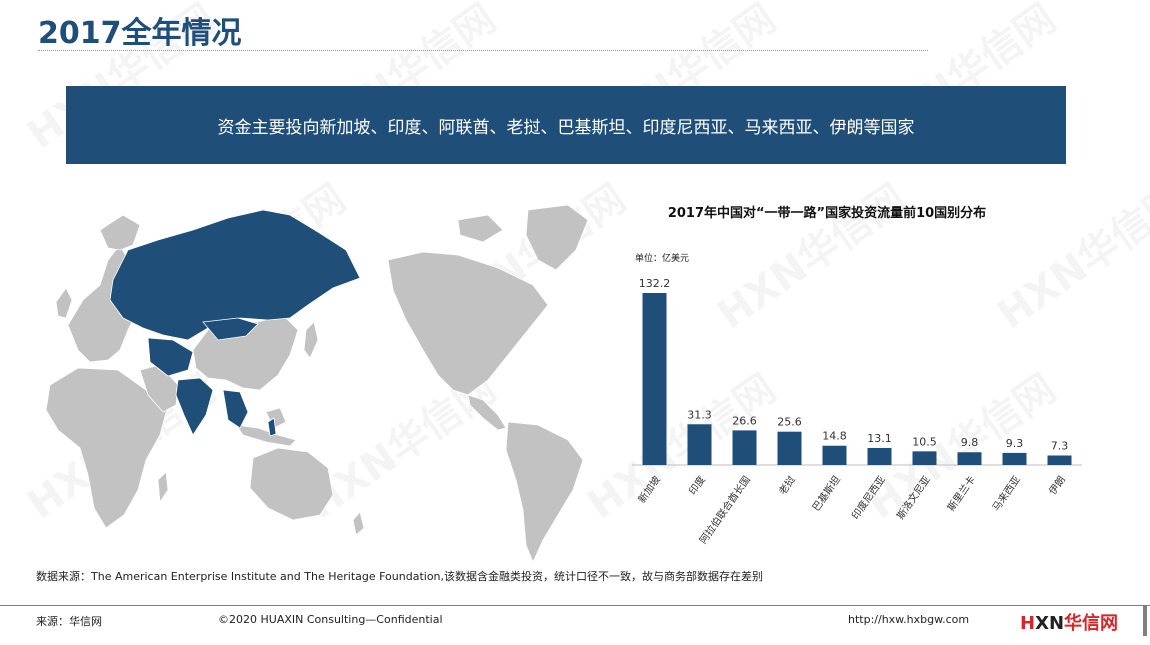  I want to click on map-australia, so click(291, 484).